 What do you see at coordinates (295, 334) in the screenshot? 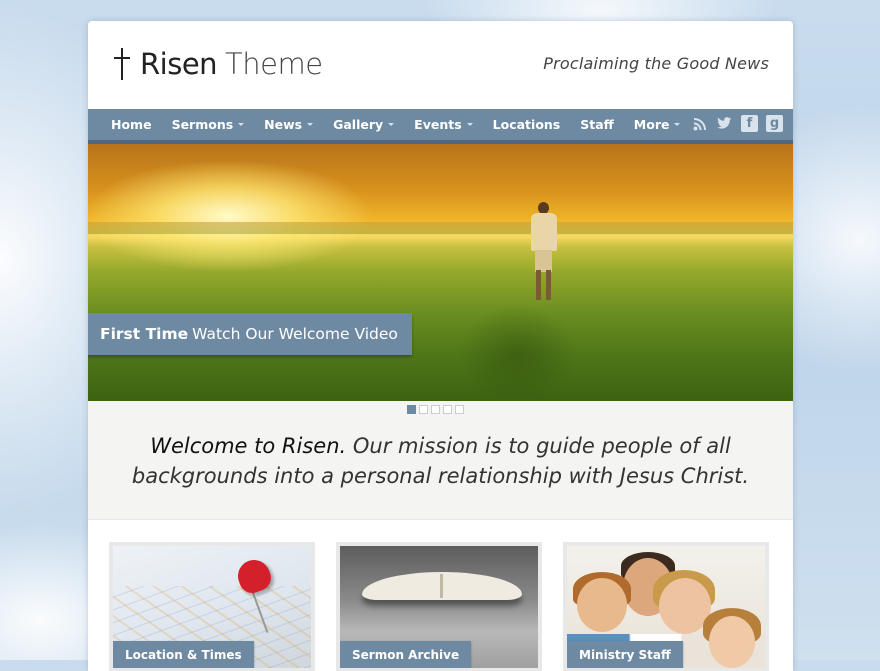
I see `cta-text: Watch Our Welcome Video` at bounding box center [295, 334].